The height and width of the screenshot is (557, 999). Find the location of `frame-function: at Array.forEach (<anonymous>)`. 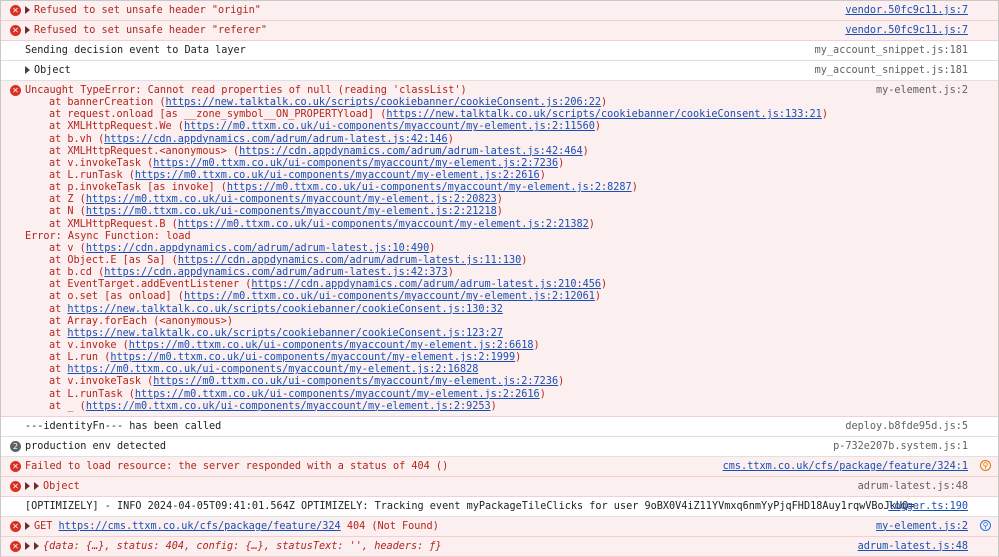

frame-function: at Array.forEach (<anonymous>) is located at coordinates (141, 321).